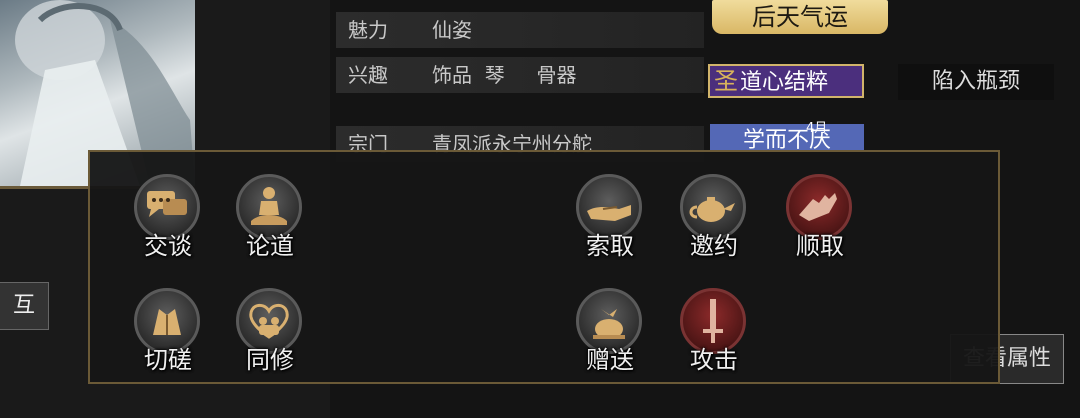  I want to click on action-label: 同修, so click(270, 360).